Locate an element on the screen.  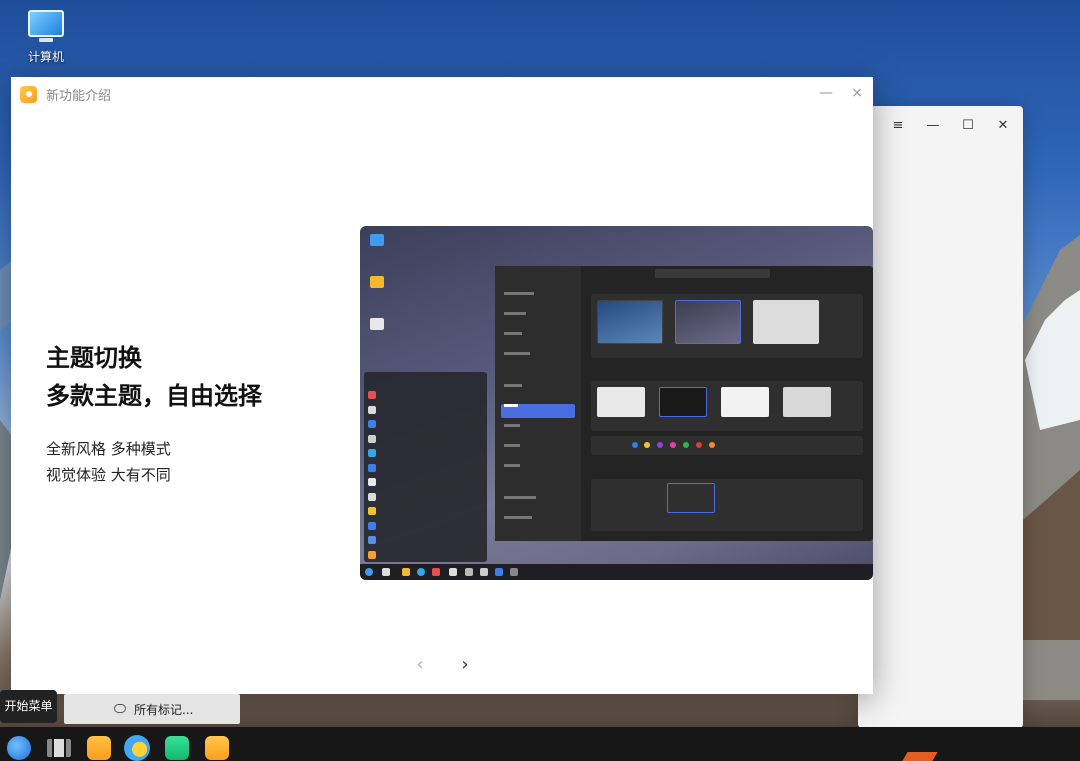
preview-launcher is located at coordinates (425, 467).